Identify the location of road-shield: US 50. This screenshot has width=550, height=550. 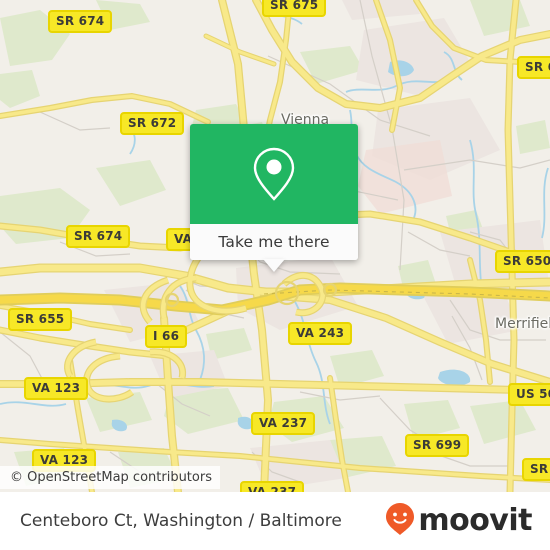
(529, 394).